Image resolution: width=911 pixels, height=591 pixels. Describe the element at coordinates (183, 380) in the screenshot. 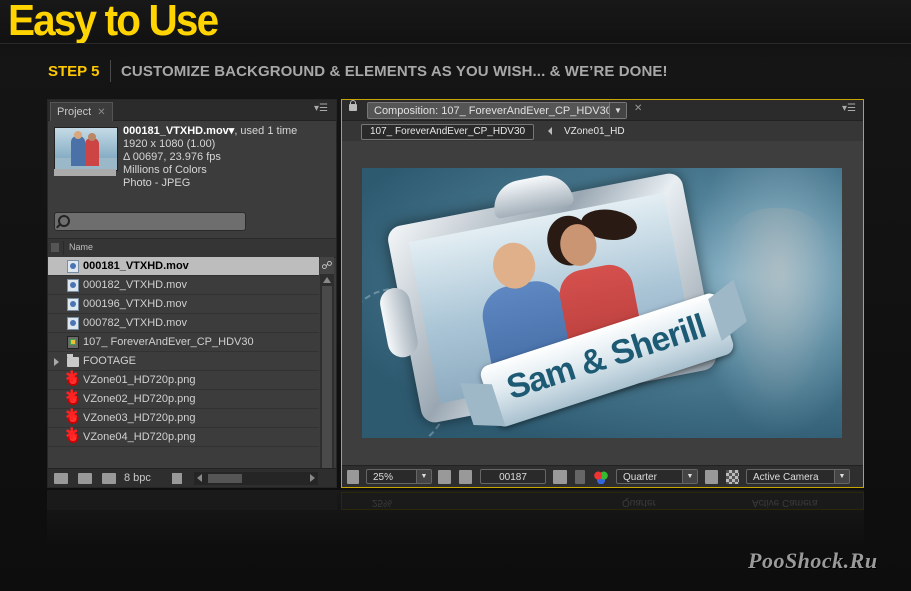

I see `list-item: VZone01_HD720p.png` at that location.